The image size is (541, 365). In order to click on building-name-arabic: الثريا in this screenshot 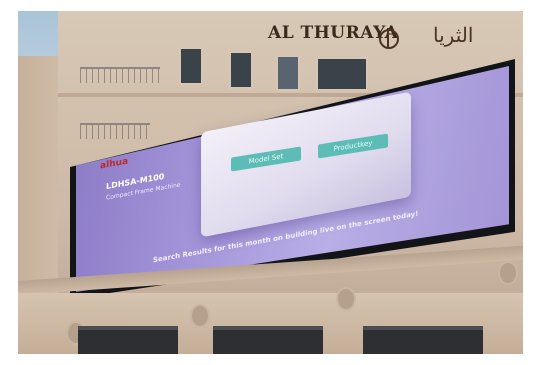, I will do `click(453, 35)`.